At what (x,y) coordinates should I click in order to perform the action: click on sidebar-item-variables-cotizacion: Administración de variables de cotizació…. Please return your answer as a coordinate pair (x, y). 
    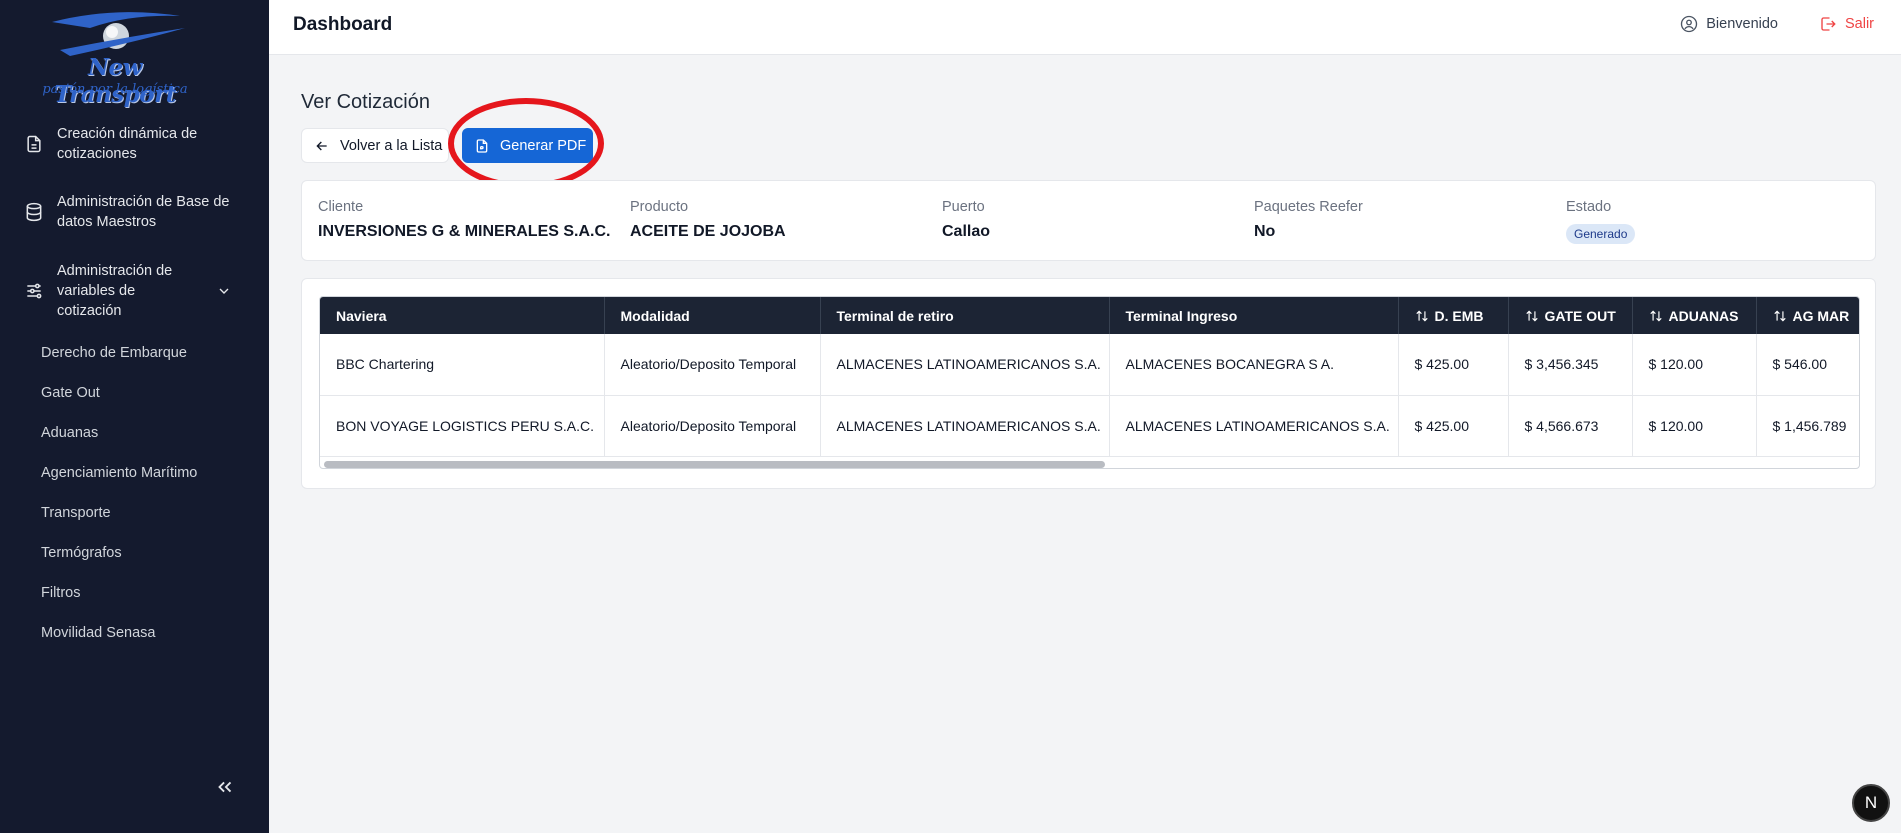
    Looking at the image, I should click on (135, 291).